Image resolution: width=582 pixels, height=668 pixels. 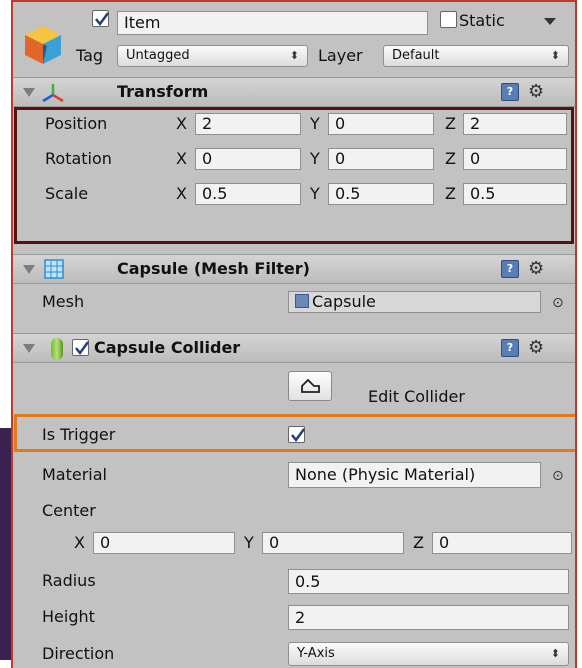 I want to click on rotation-x-label: X, so click(x=181, y=158).